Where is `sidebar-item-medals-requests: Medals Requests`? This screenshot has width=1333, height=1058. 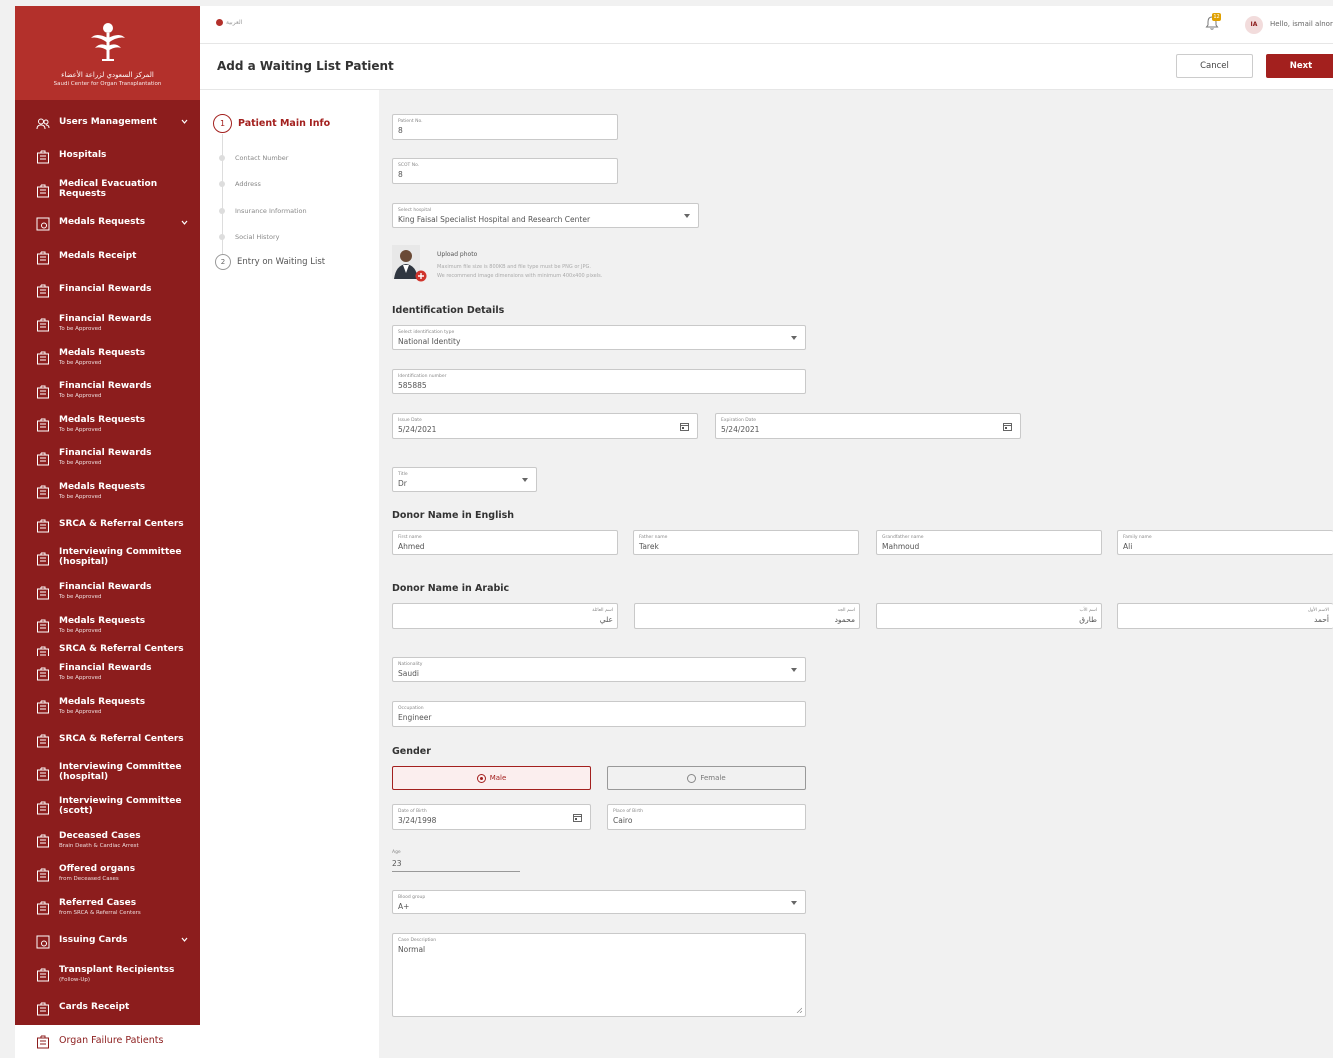
sidebar-item-medals-requests: Medals Requests is located at coordinates (107, 224).